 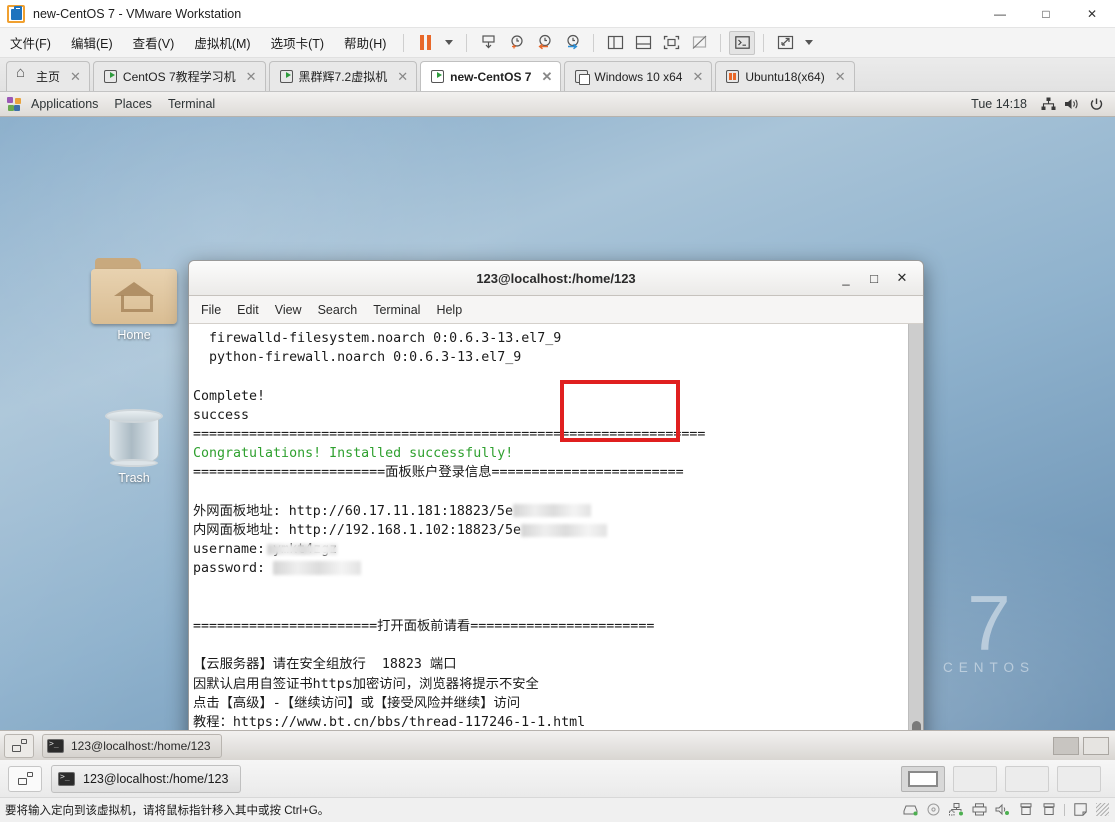 I want to click on term-line: 因默认启用自签证书https加密访问，浏览器将提示不安全, so click(x=366, y=684).